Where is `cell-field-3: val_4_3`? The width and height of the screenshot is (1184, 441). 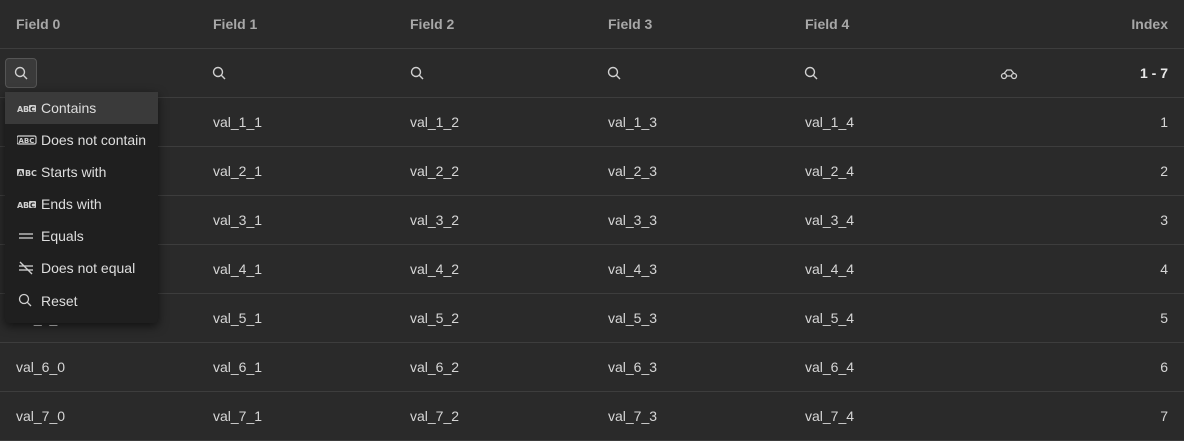
cell-field-3: val_4_3 is located at coordinates (633, 269).